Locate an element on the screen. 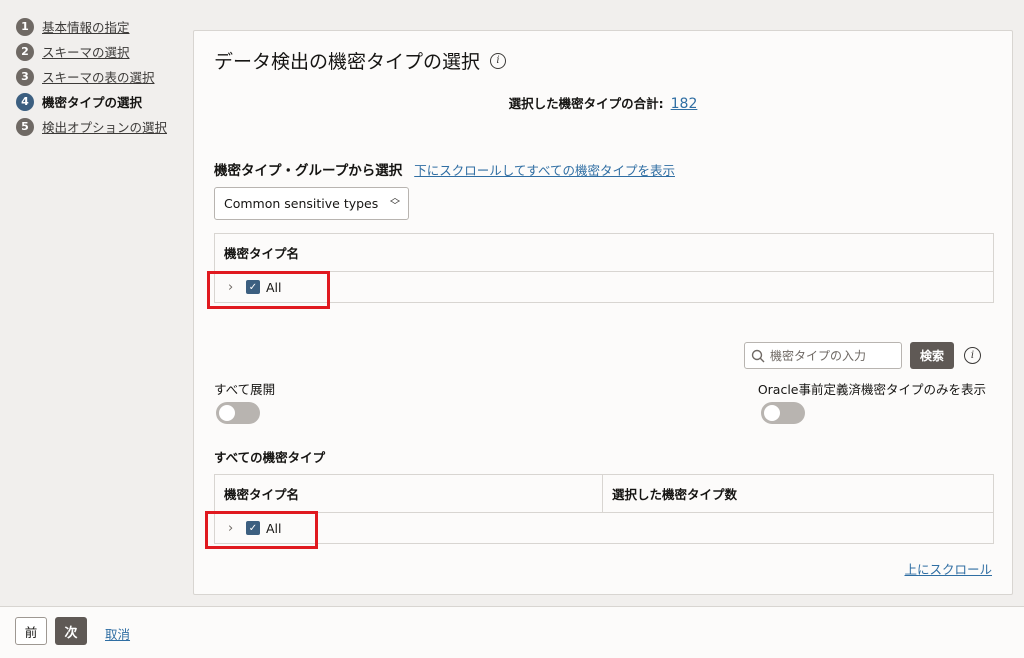 Image resolution: width=1024 pixels, height=658 pixels. step-sensitive-types: 4 機密タイプの選択 is located at coordinates (103, 101).